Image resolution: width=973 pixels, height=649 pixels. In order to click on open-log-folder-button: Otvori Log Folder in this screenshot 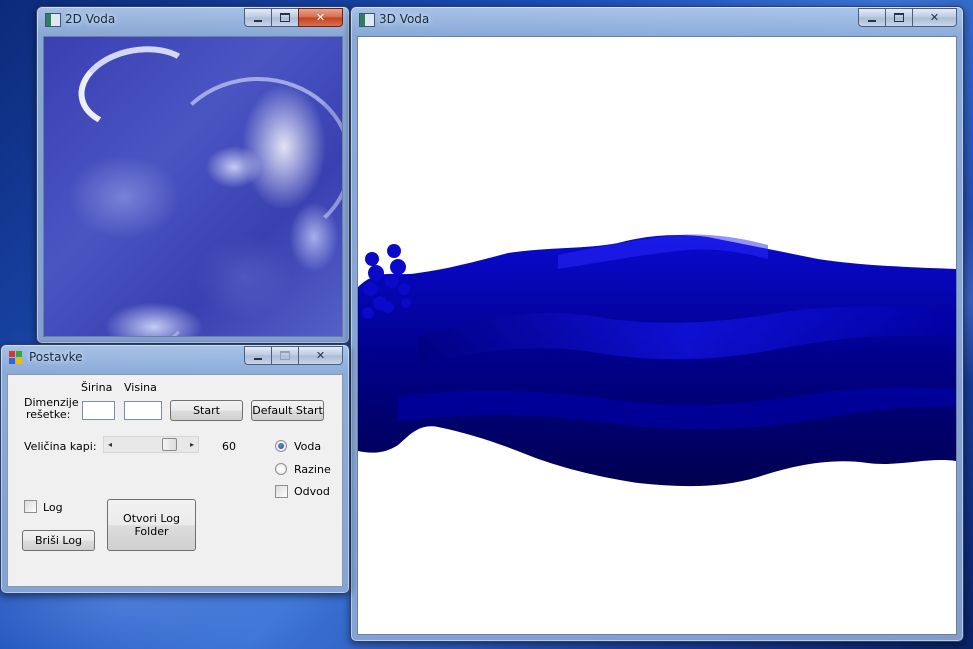, I will do `click(151, 525)`.